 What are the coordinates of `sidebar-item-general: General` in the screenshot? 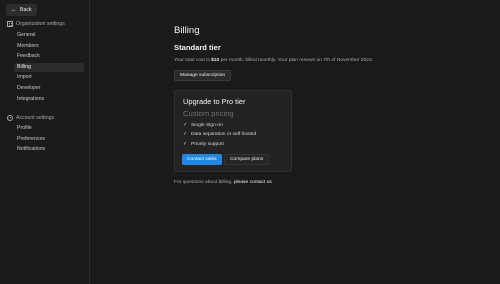 It's located at (49, 35).